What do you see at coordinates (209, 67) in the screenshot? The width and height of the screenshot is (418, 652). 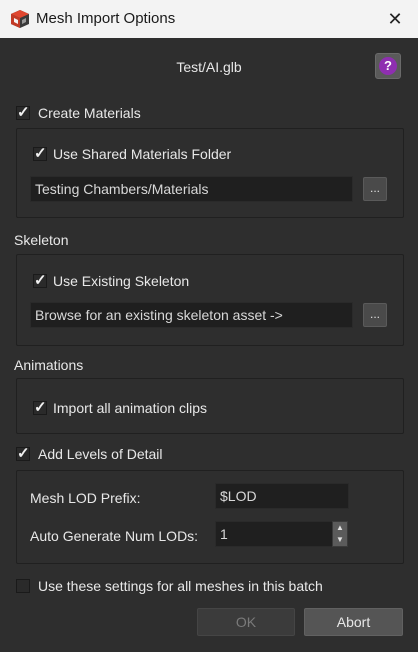 I see `file-name: Test/AI.glb` at bounding box center [209, 67].